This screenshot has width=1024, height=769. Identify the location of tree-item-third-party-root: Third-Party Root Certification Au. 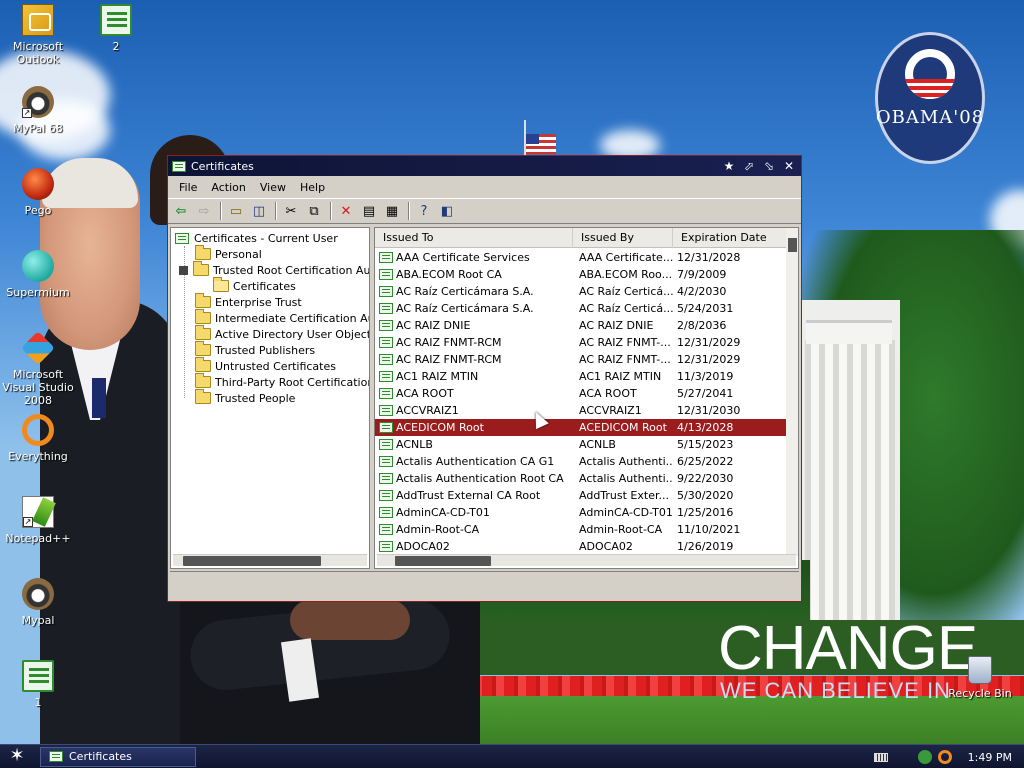
(282, 381).